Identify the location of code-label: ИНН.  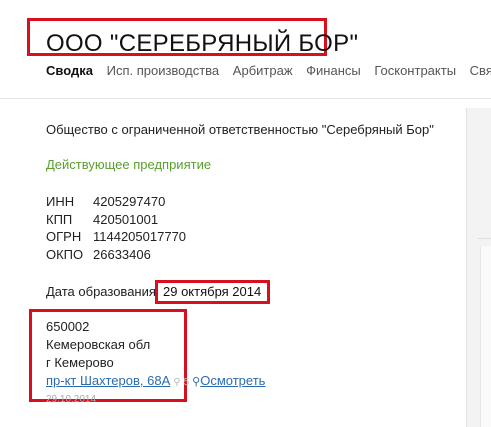
(60, 201).